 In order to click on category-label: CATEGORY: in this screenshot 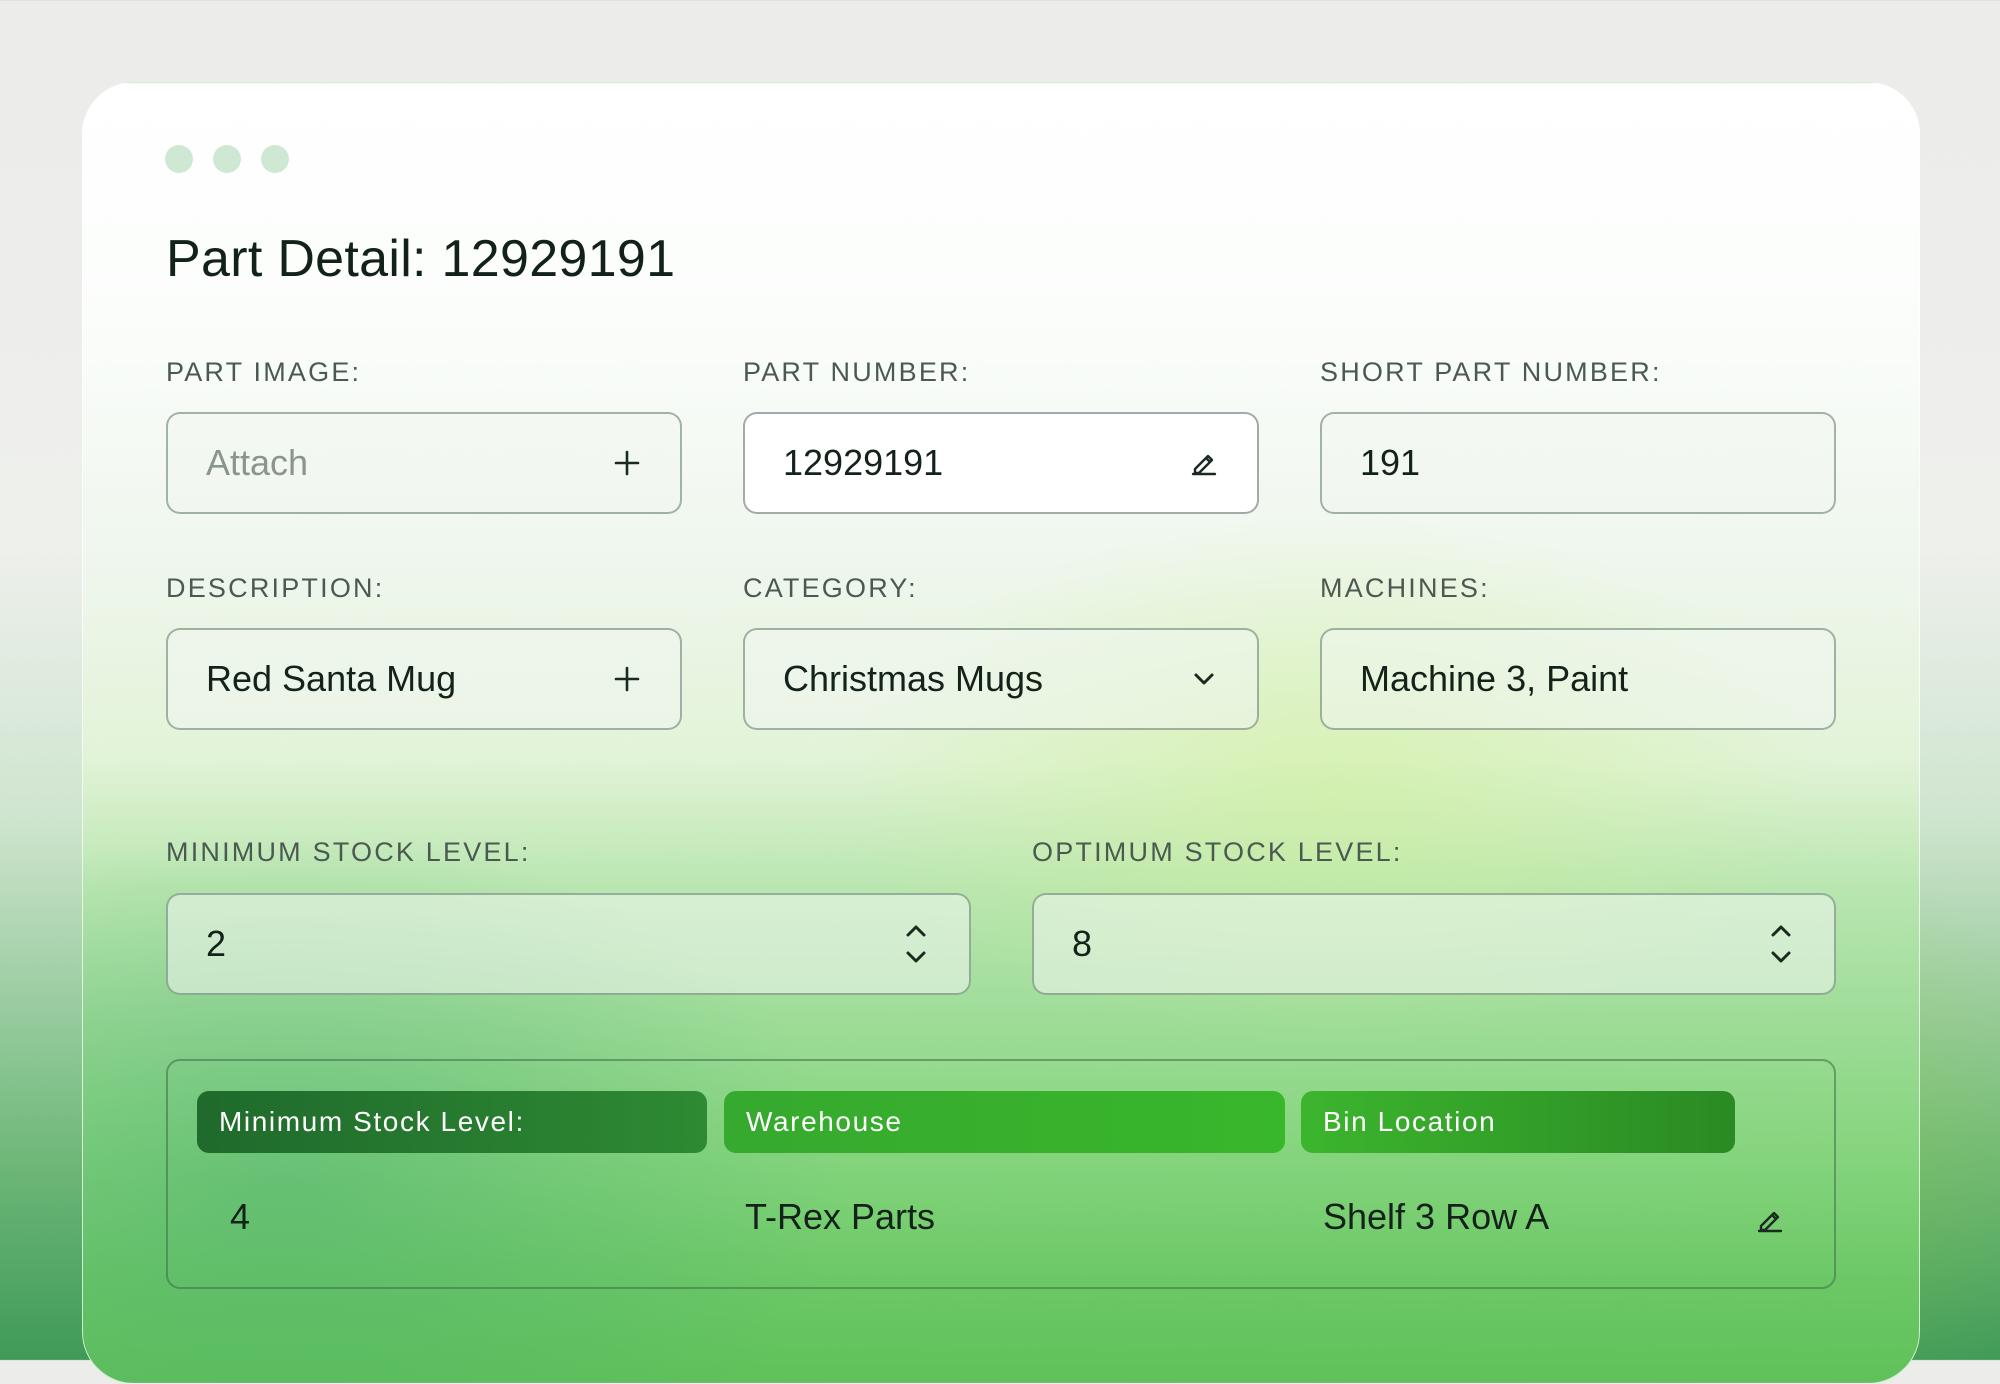, I will do `click(830, 588)`.